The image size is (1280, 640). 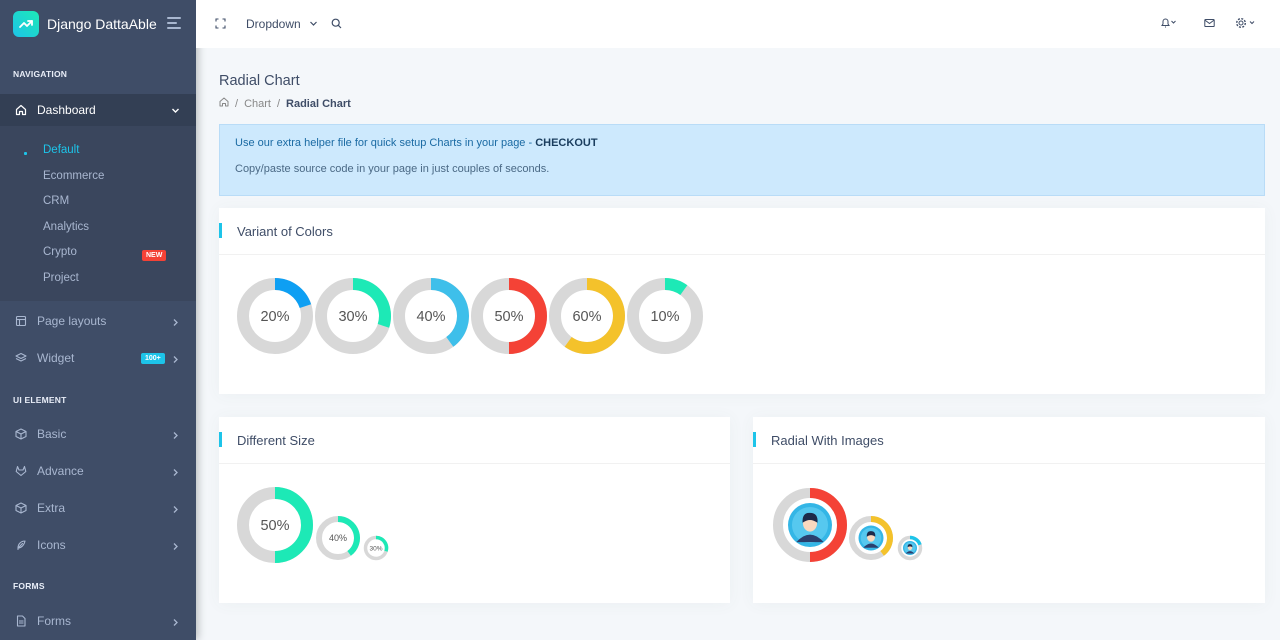 What do you see at coordinates (174, 24) in the screenshot?
I see `menu-toggle-icon` at bounding box center [174, 24].